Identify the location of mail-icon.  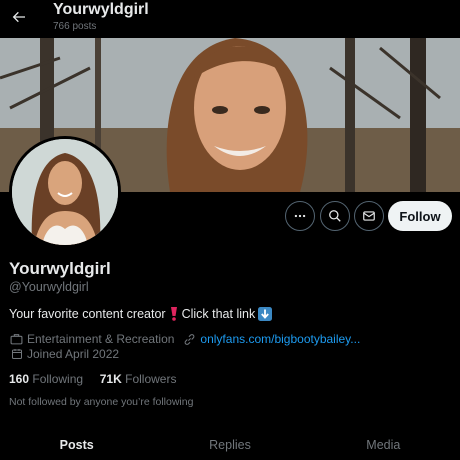
(369, 216).